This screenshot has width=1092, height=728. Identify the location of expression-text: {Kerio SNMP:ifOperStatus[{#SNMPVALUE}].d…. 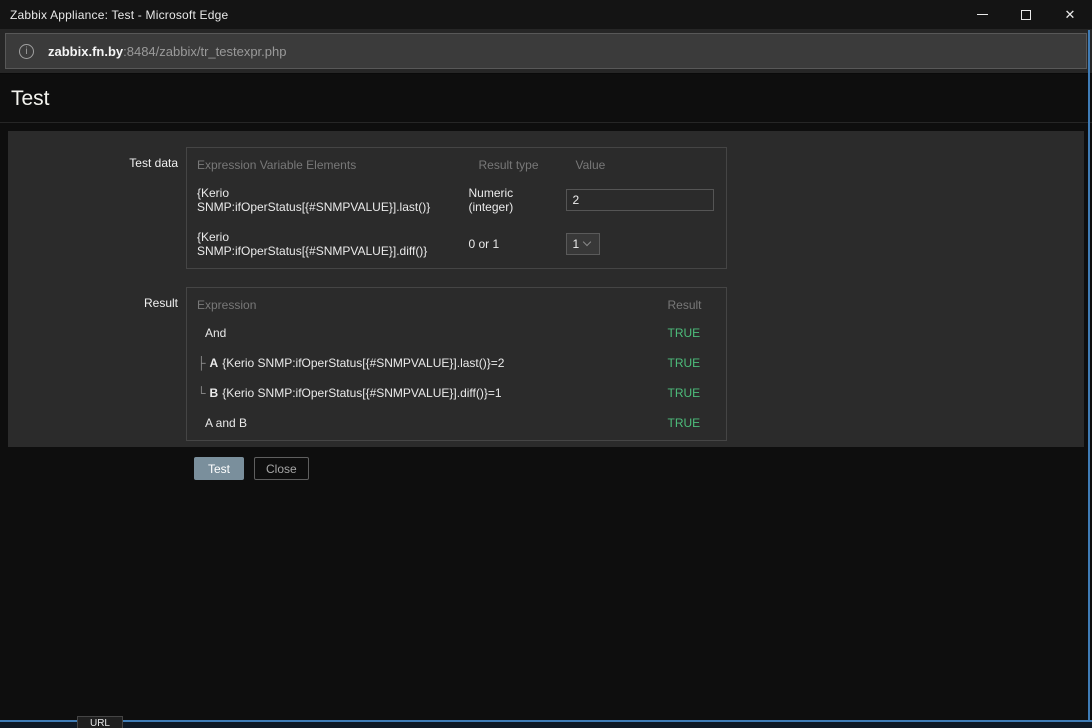
(362, 393).